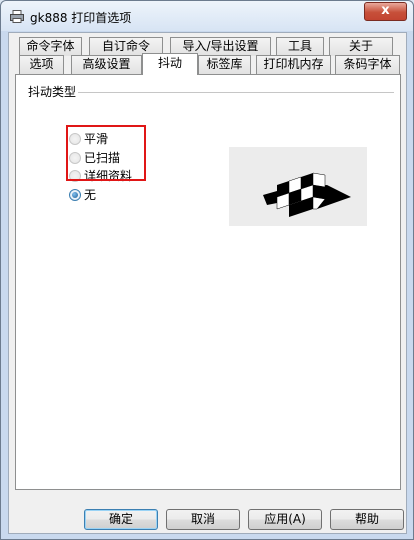  I want to click on tab-dithering: 抖动, so click(170, 64).